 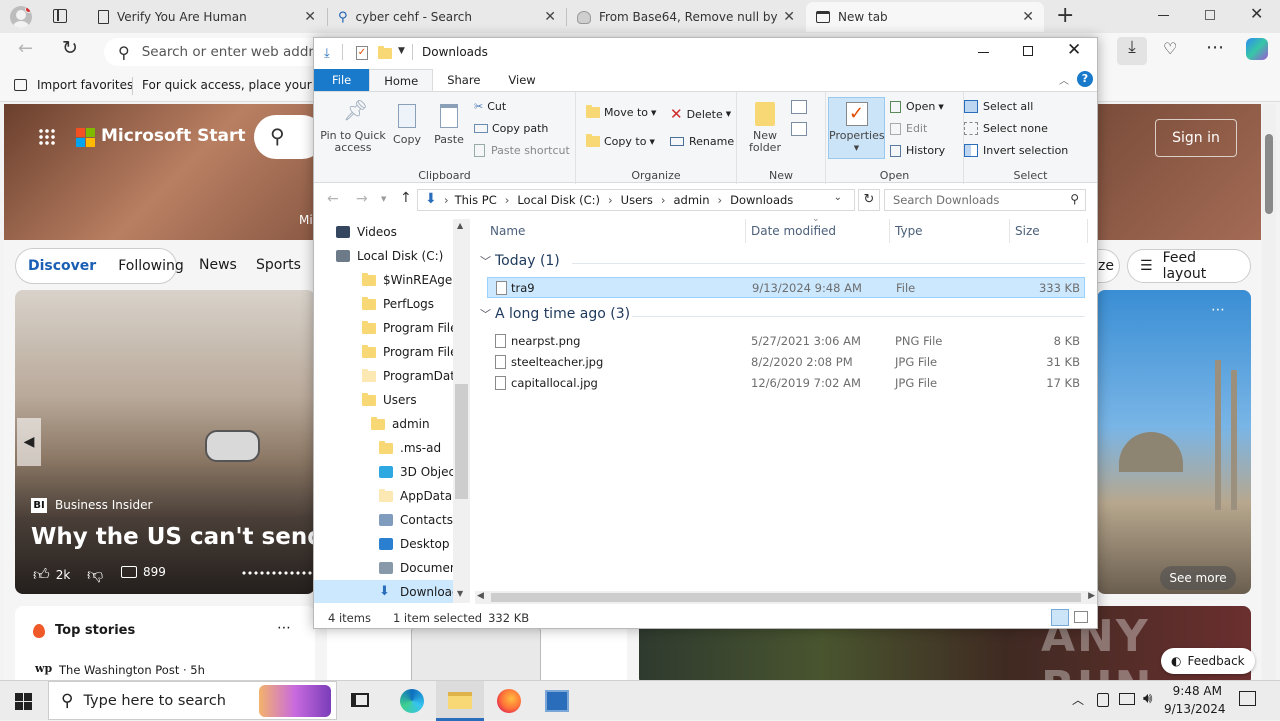 What do you see at coordinates (799, 107) in the screenshot?
I see `new-item-icon` at bounding box center [799, 107].